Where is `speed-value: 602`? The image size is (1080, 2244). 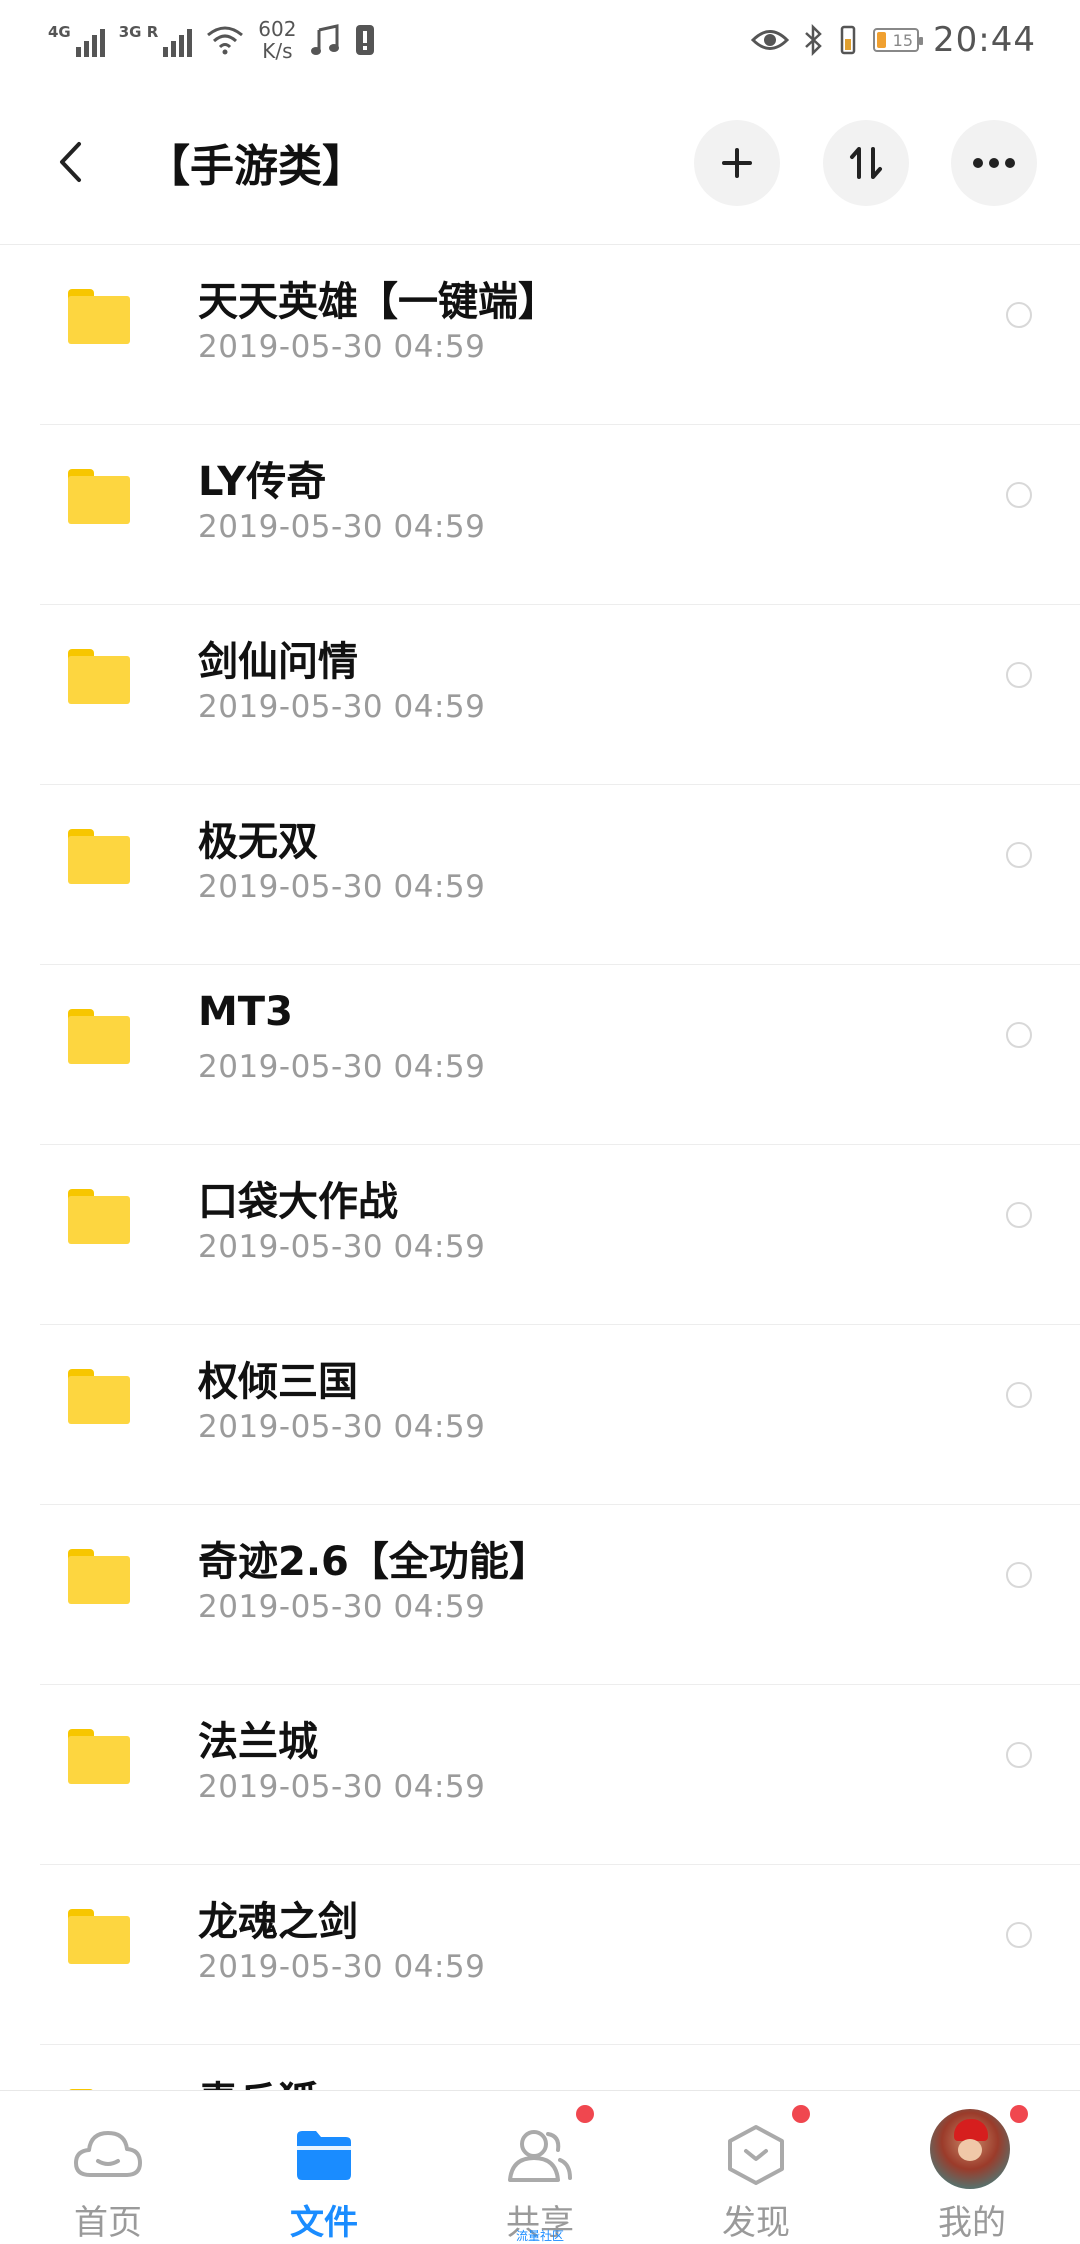 speed-value: 602 is located at coordinates (277, 29).